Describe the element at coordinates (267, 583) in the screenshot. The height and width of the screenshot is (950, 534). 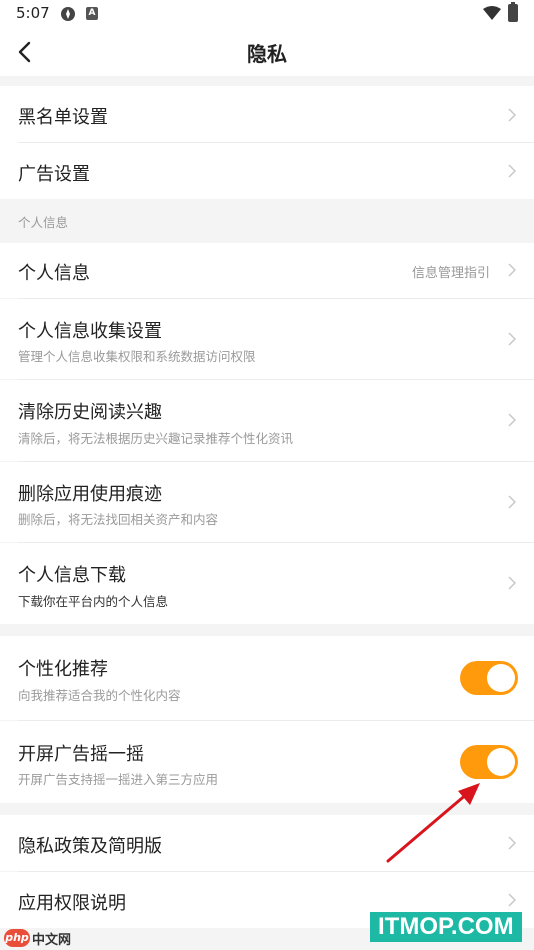
I see `download-info-item: 个人信息下载 下载你在平台内的个人信息` at that location.